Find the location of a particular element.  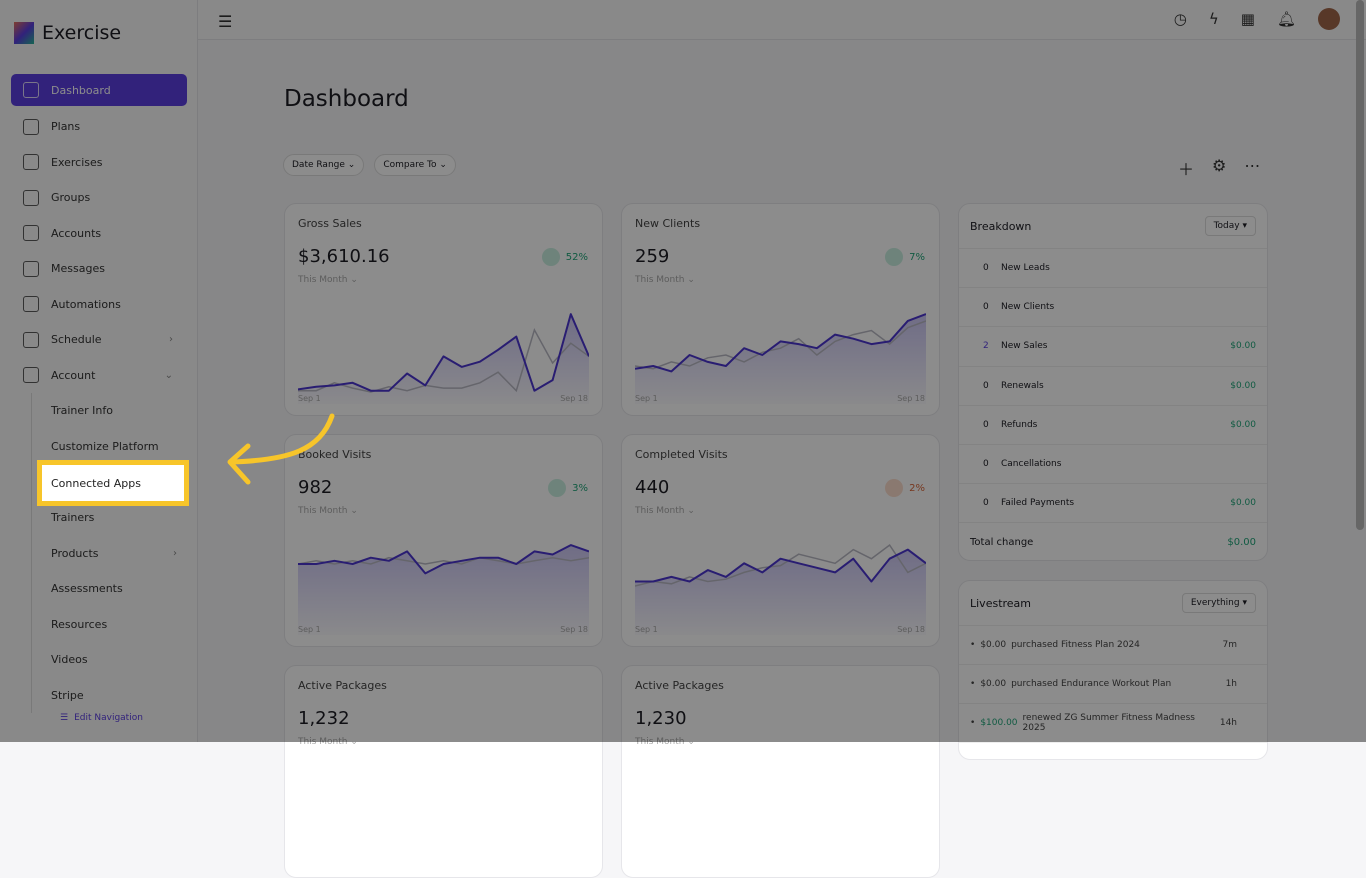

highlighted-connected-apps: Connected Apps is located at coordinates (113, 483).